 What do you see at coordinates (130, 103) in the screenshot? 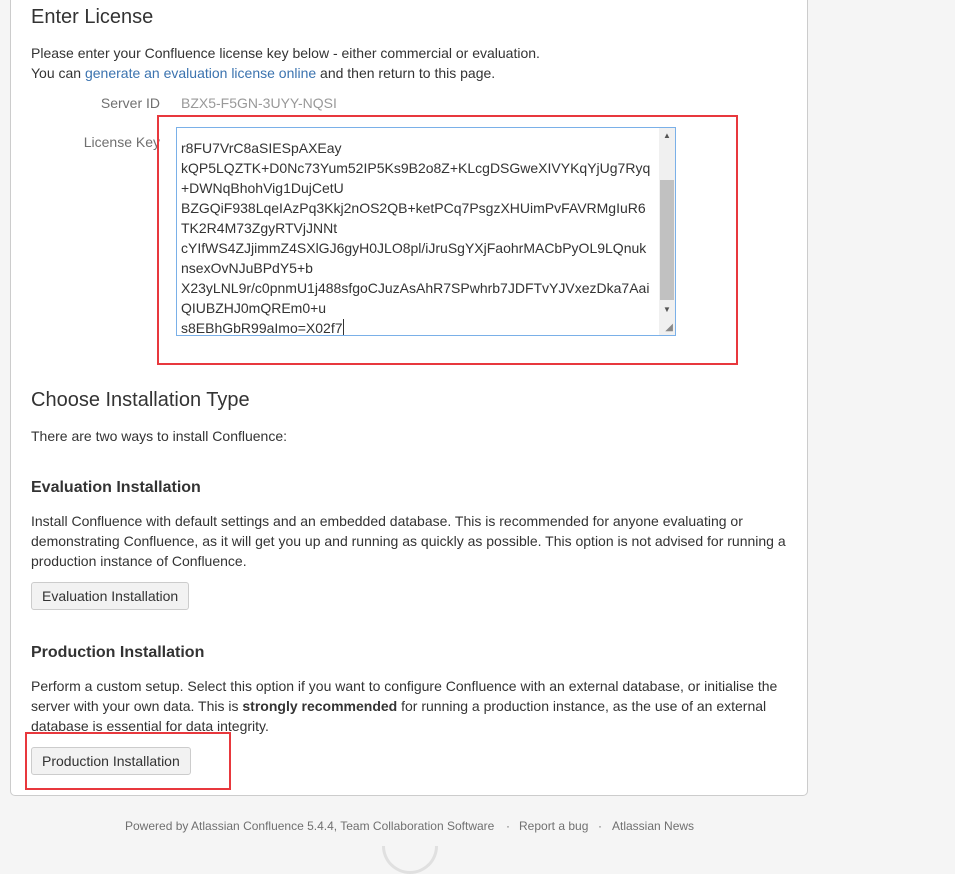
I see `server-id-label: Server ID` at bounding box center [130, 103].